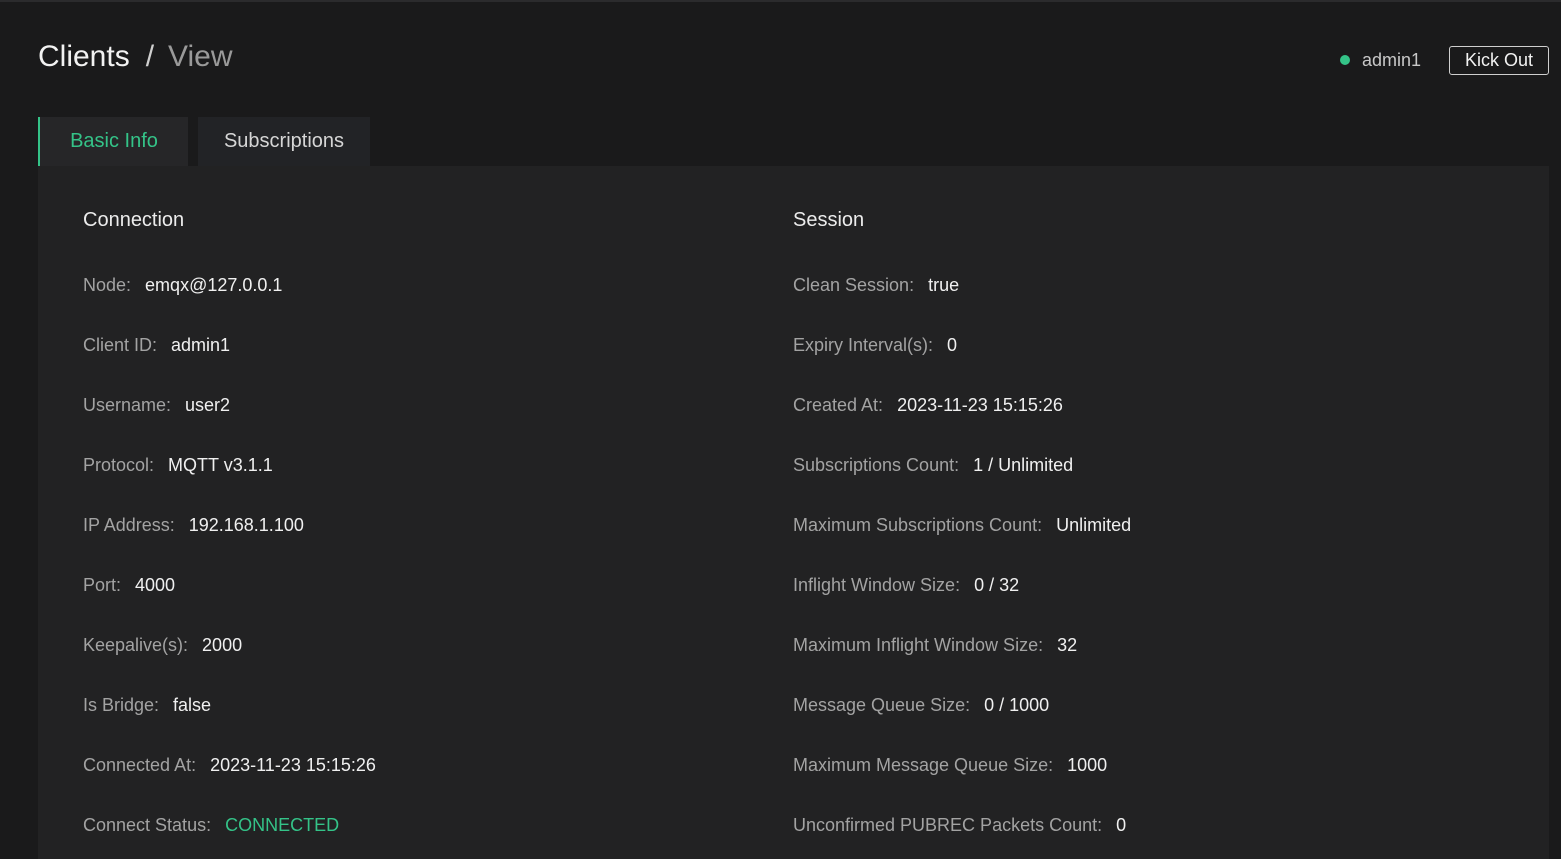 This screenshot has height=859, width=1561. I want to click on info-row-subscriptions-count: Subscriptions Count: 1 / Unlimited, so click(933, 465).